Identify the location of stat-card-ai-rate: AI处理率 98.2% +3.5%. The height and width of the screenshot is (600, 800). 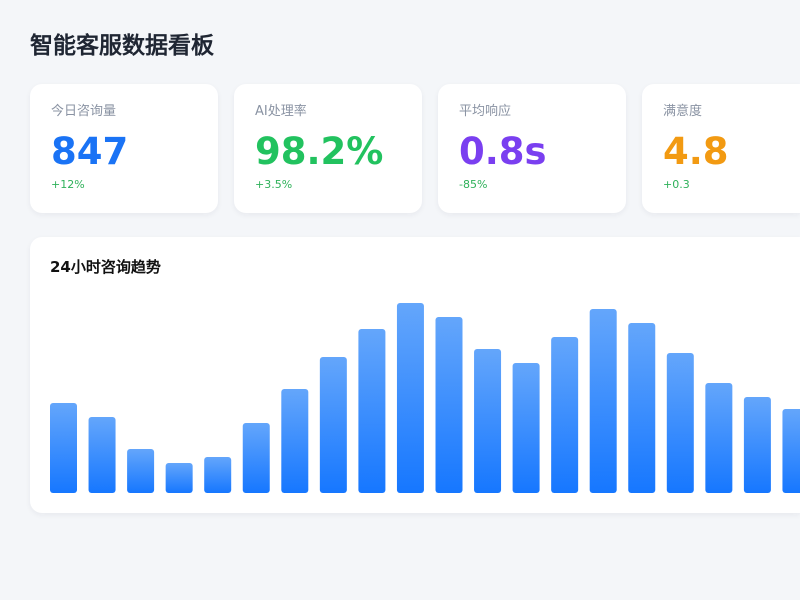
(328, 148).